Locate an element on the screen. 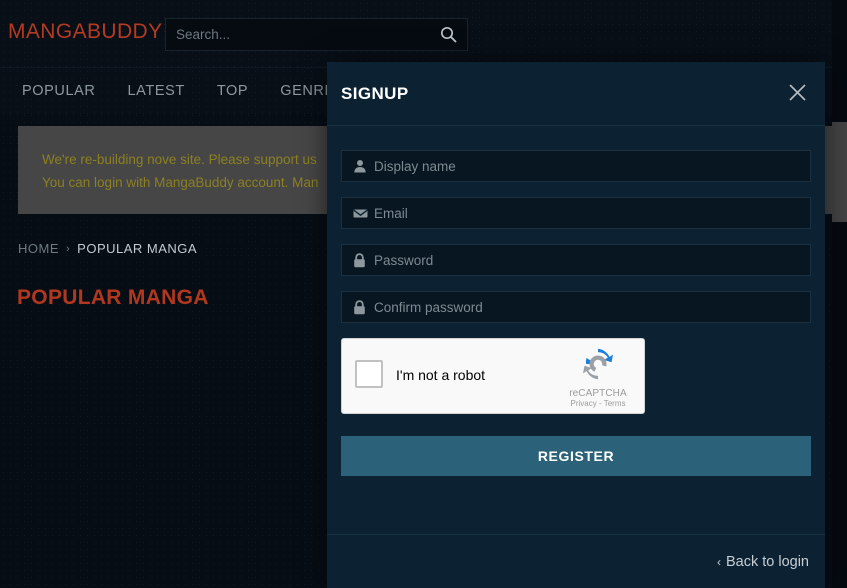 Image resolution: width=847 pixels, height=588 pixels. recaptcha-legal-links: Privacy - Terms is located at coordinates (598, 403).